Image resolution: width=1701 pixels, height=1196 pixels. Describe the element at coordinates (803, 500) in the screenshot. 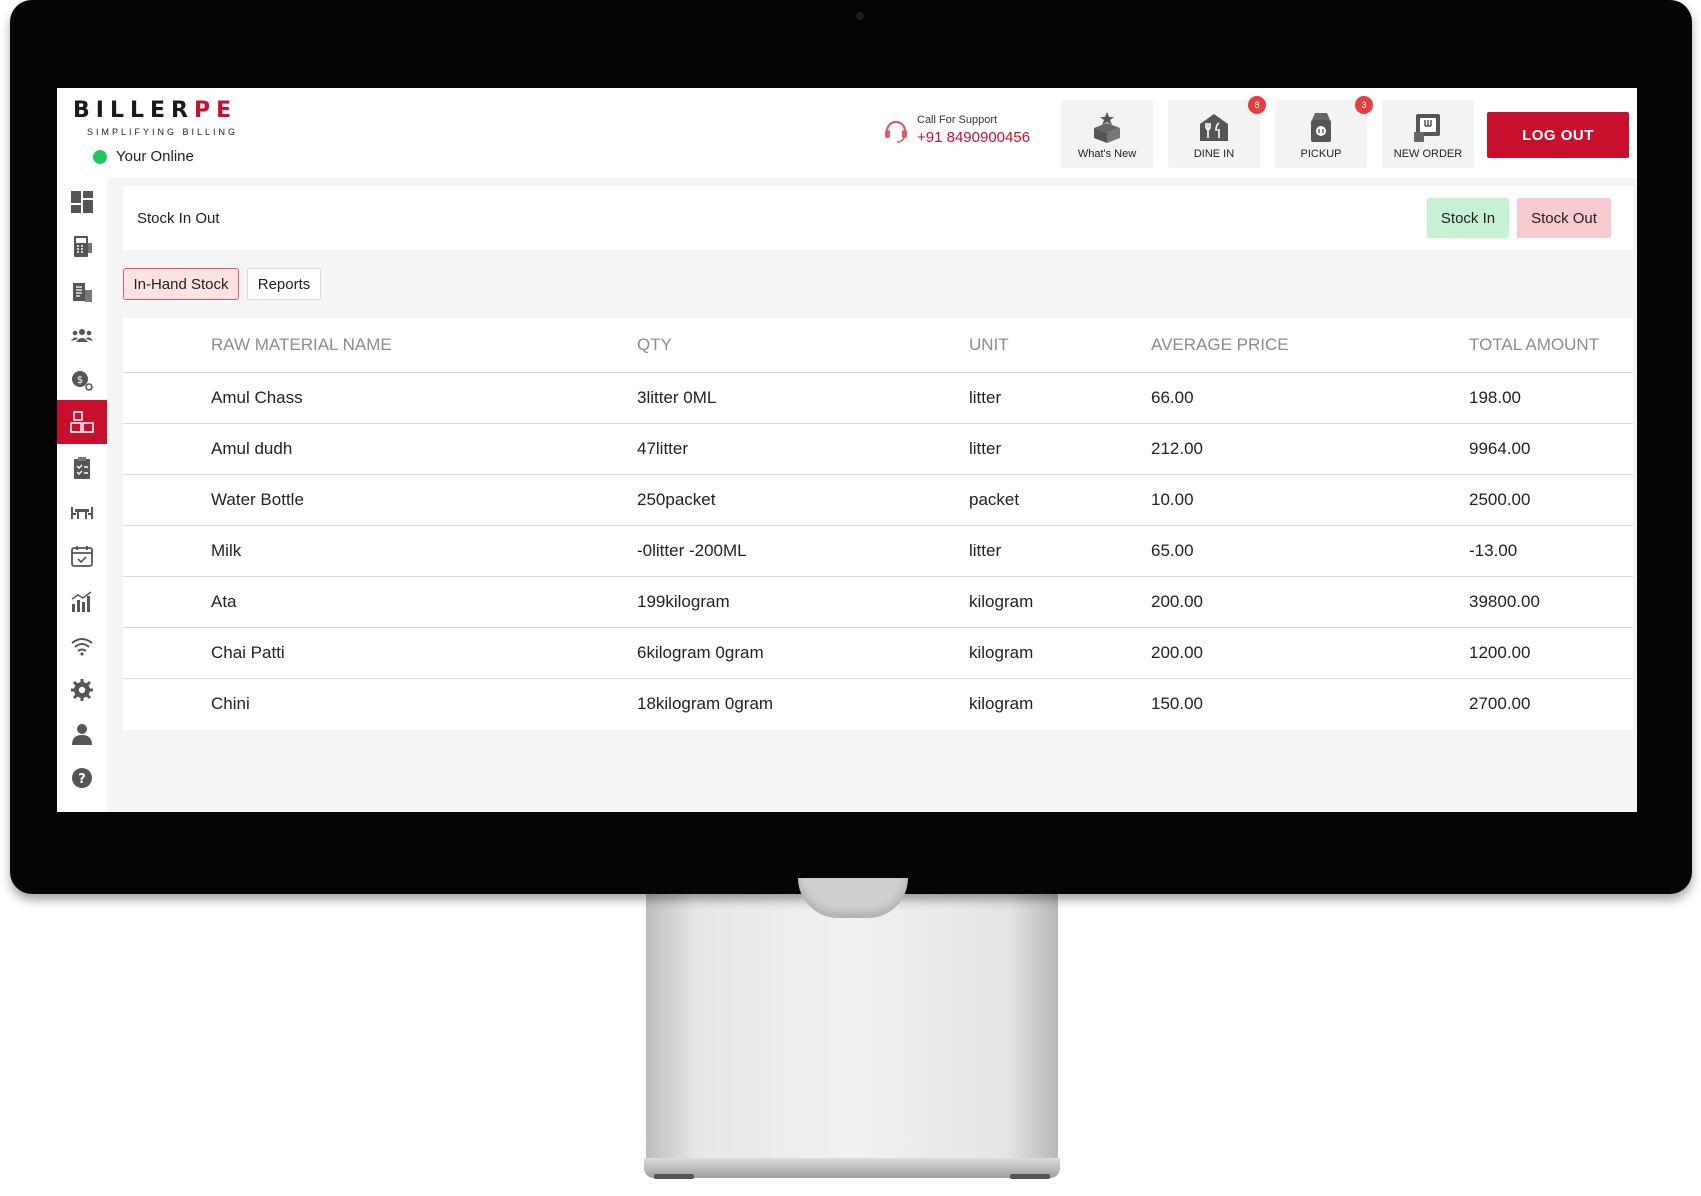

I see `cell-qty: 250packet` at that location.